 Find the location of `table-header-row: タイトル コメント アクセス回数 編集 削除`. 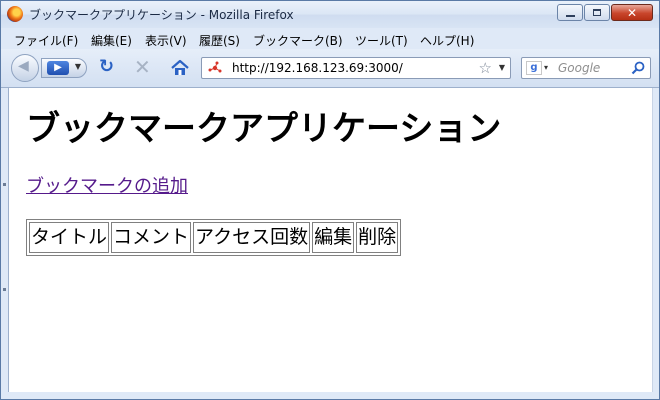

table-header-row: タイトル コメント アクセス回数 編集 削除 is located at coordinates (214, 237).